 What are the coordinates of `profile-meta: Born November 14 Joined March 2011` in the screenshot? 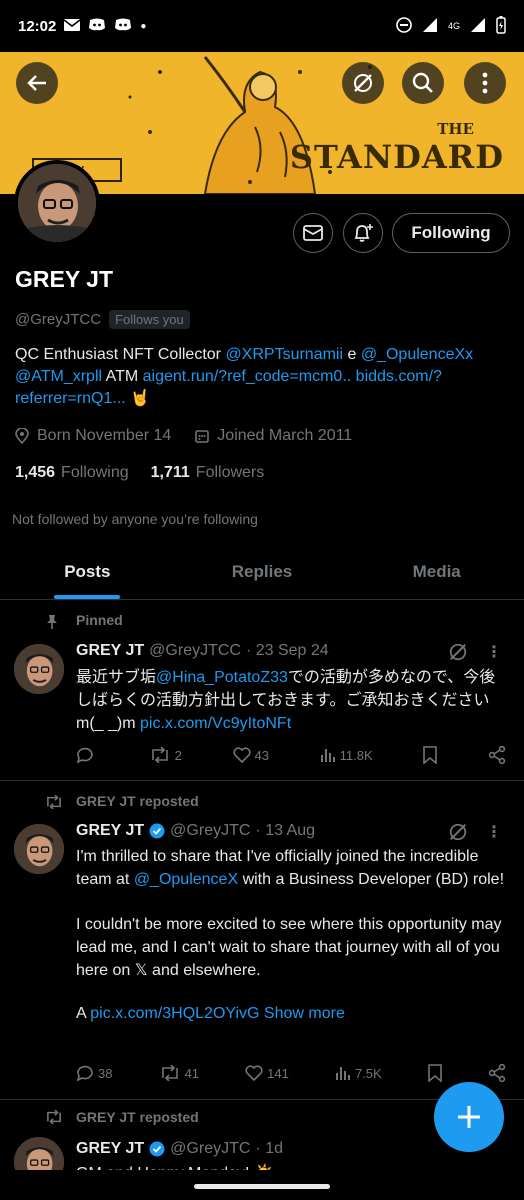 It's located at (183, 436).